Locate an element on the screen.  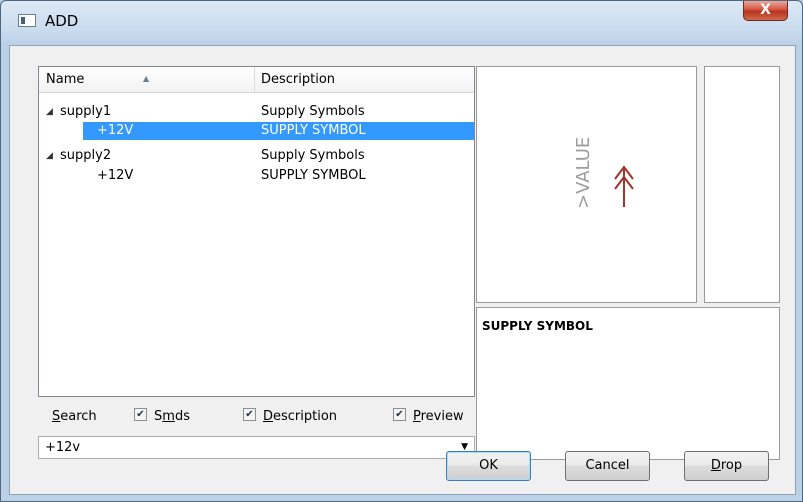
value-label: >VALUE is located at coordinates (583, 172).